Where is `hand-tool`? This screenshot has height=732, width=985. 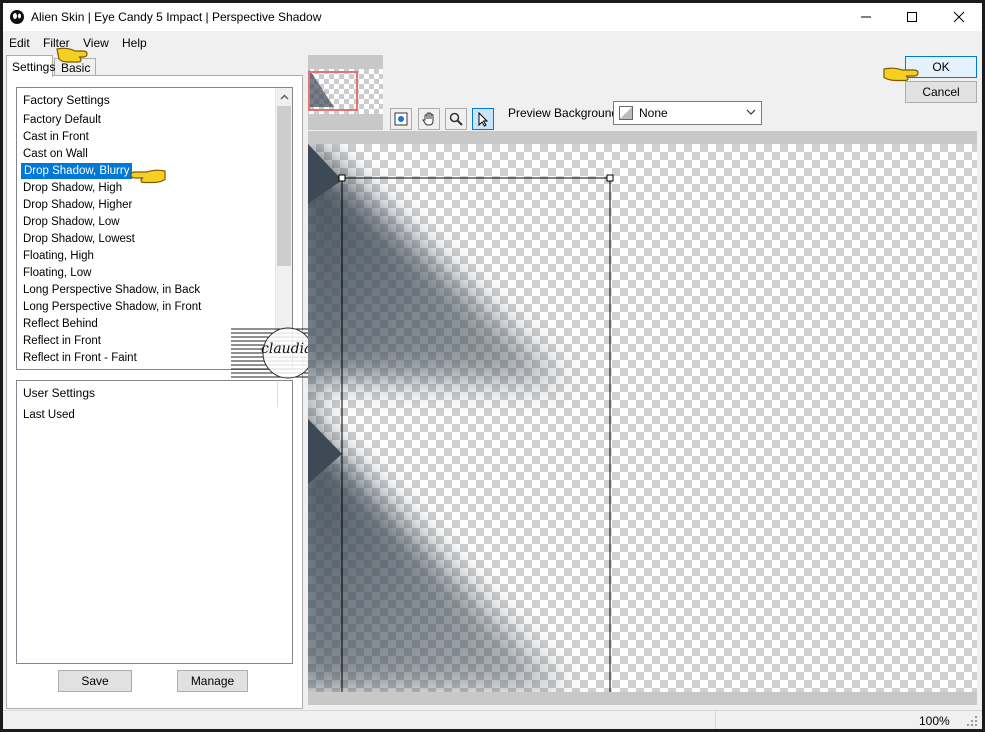 hand-tool is located at coordinates (429, 119).